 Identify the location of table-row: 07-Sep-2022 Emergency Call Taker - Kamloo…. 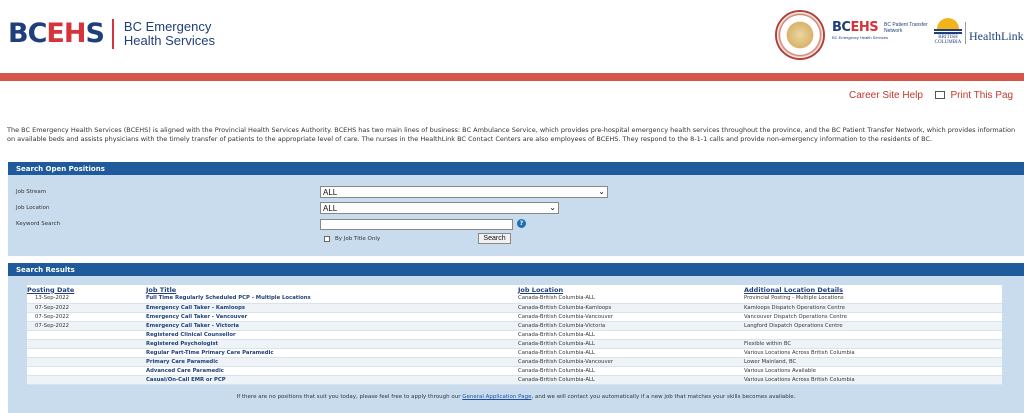
(514, 308).